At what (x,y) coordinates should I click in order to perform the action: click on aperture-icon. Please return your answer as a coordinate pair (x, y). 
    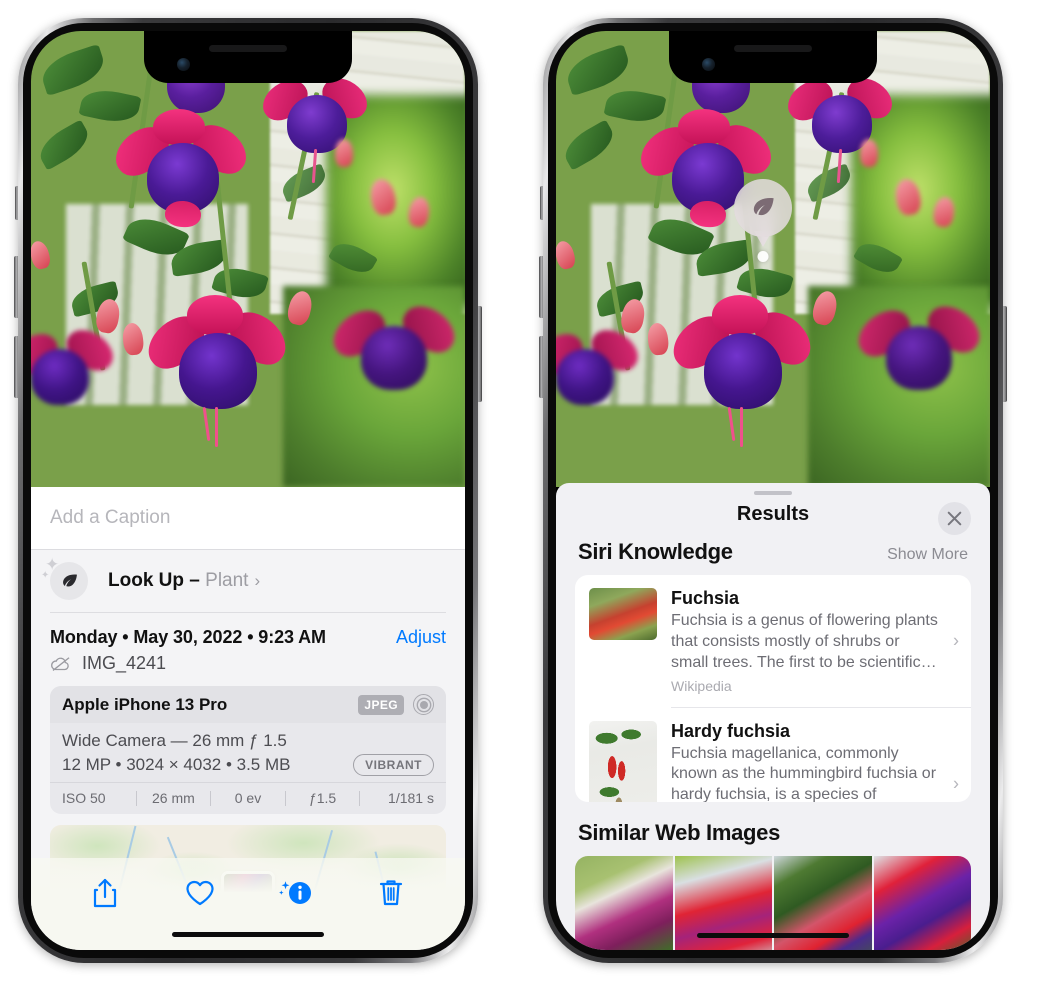
    Looking at the image, I should click on (423, 704).